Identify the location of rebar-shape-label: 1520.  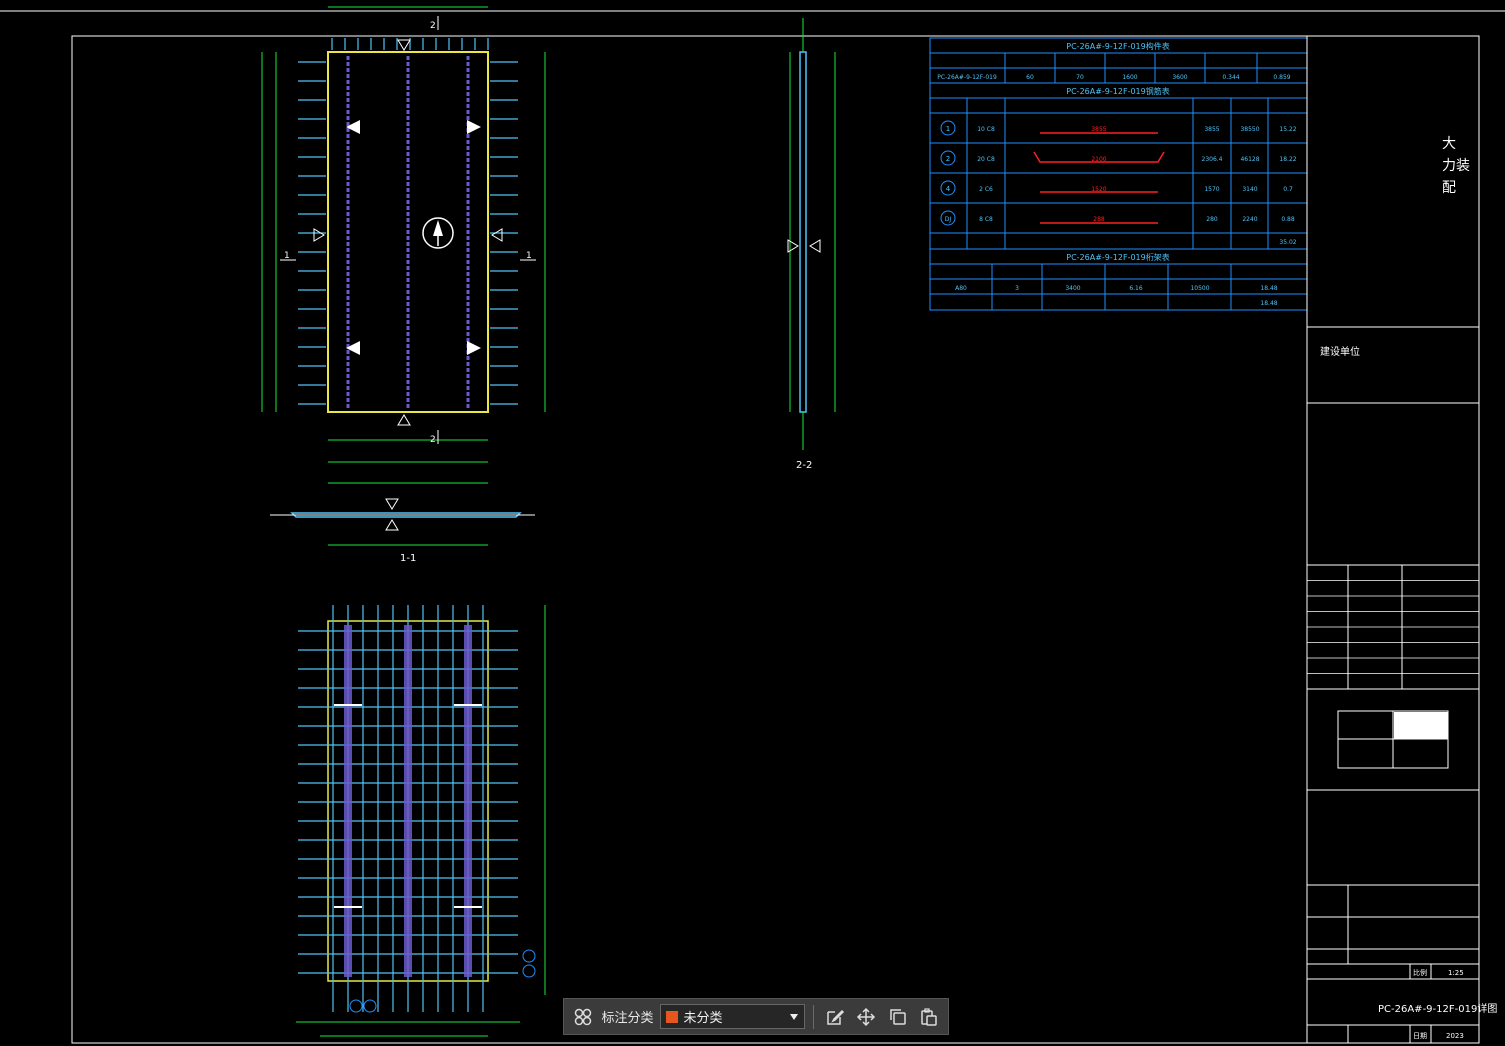
(1098, 189).